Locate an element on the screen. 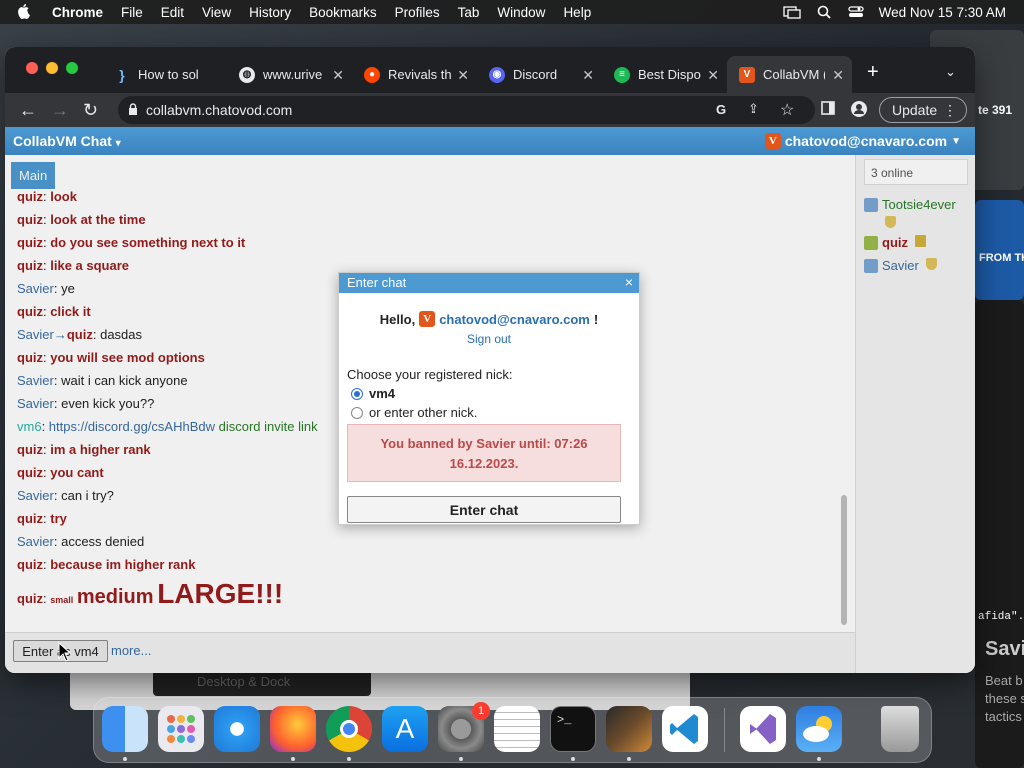  firefox-icon is located at coordinates (293, 729).